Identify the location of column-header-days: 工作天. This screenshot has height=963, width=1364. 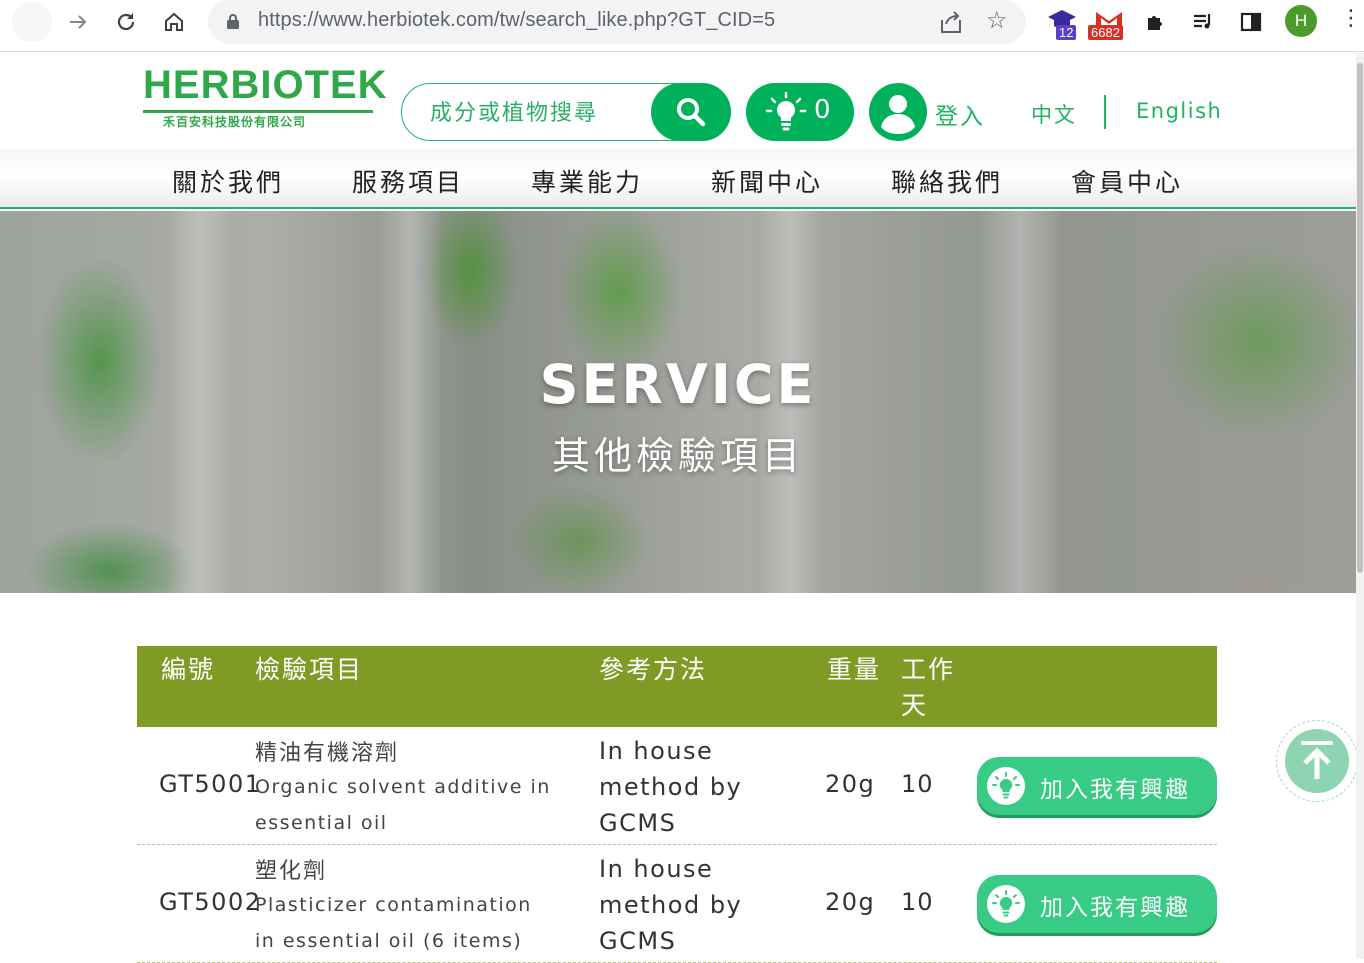
(928, 687).